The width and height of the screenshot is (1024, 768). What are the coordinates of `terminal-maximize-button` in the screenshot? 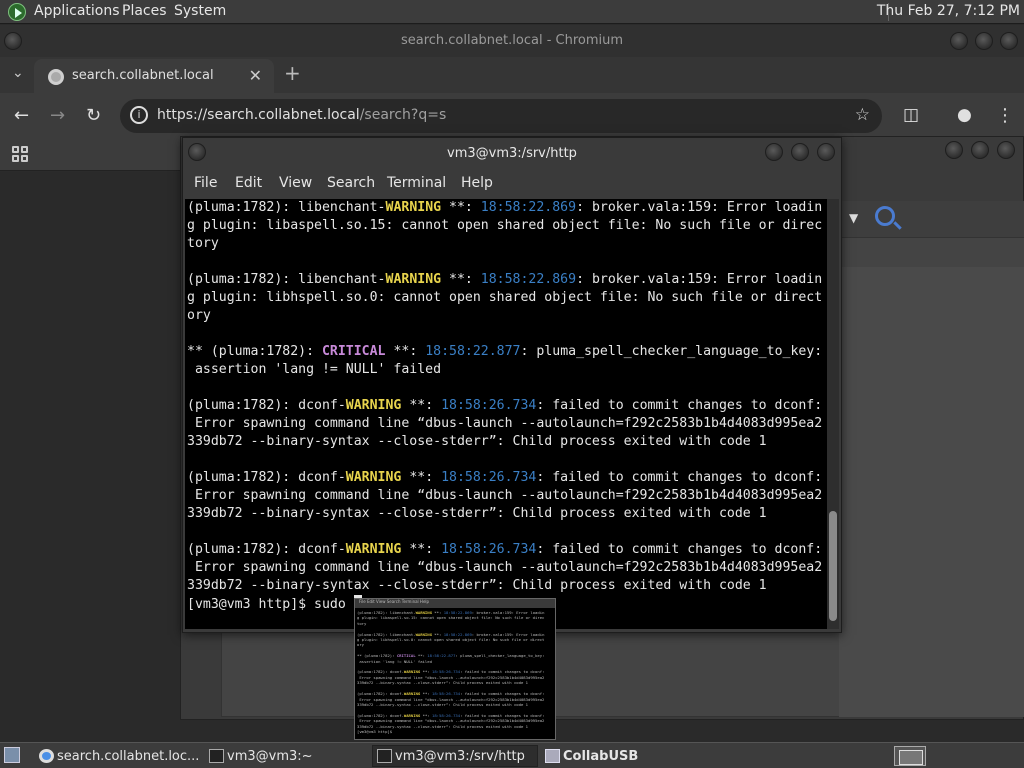 It's located at (800, 152).